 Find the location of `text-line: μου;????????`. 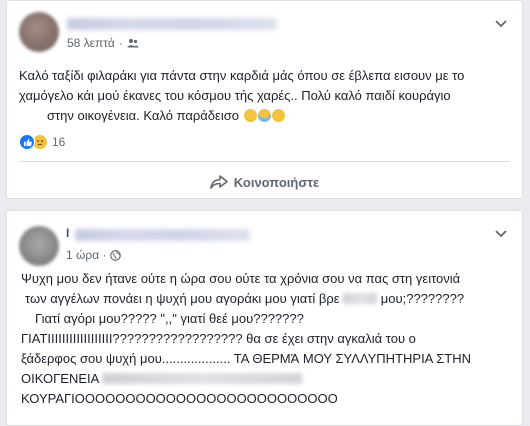

text-line: μου;???????? is located at coordinates (421, 298).